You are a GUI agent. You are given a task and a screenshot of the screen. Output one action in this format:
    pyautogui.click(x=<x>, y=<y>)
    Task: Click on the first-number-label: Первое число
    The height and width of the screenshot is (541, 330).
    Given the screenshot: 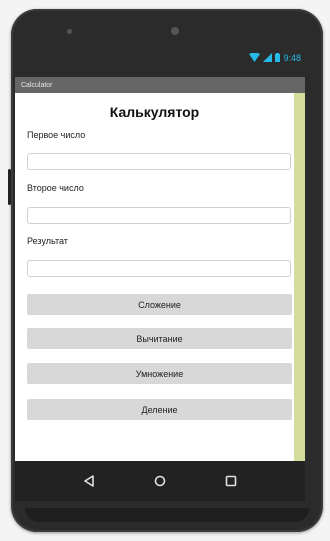 What is the action you would take?
    pyautogui.click(x=56, y=135)
    